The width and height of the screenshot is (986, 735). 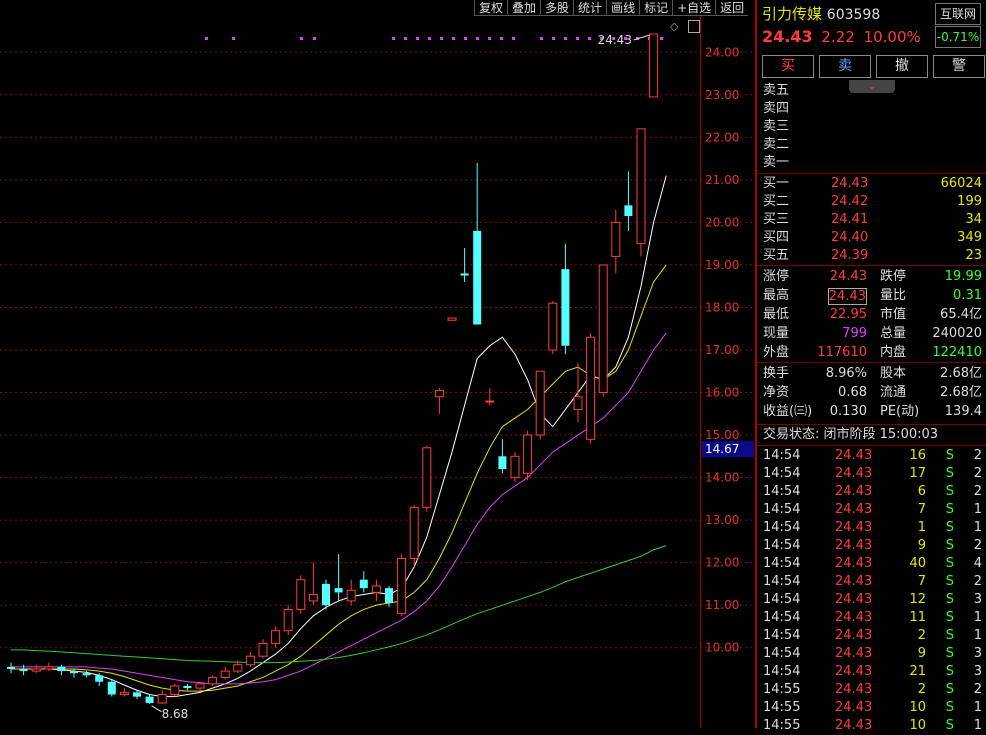 What do you see at coordinates (776, 126) in the screenshot?
I see `sell-level-3: 卖三` at bounding box center [776, 126].